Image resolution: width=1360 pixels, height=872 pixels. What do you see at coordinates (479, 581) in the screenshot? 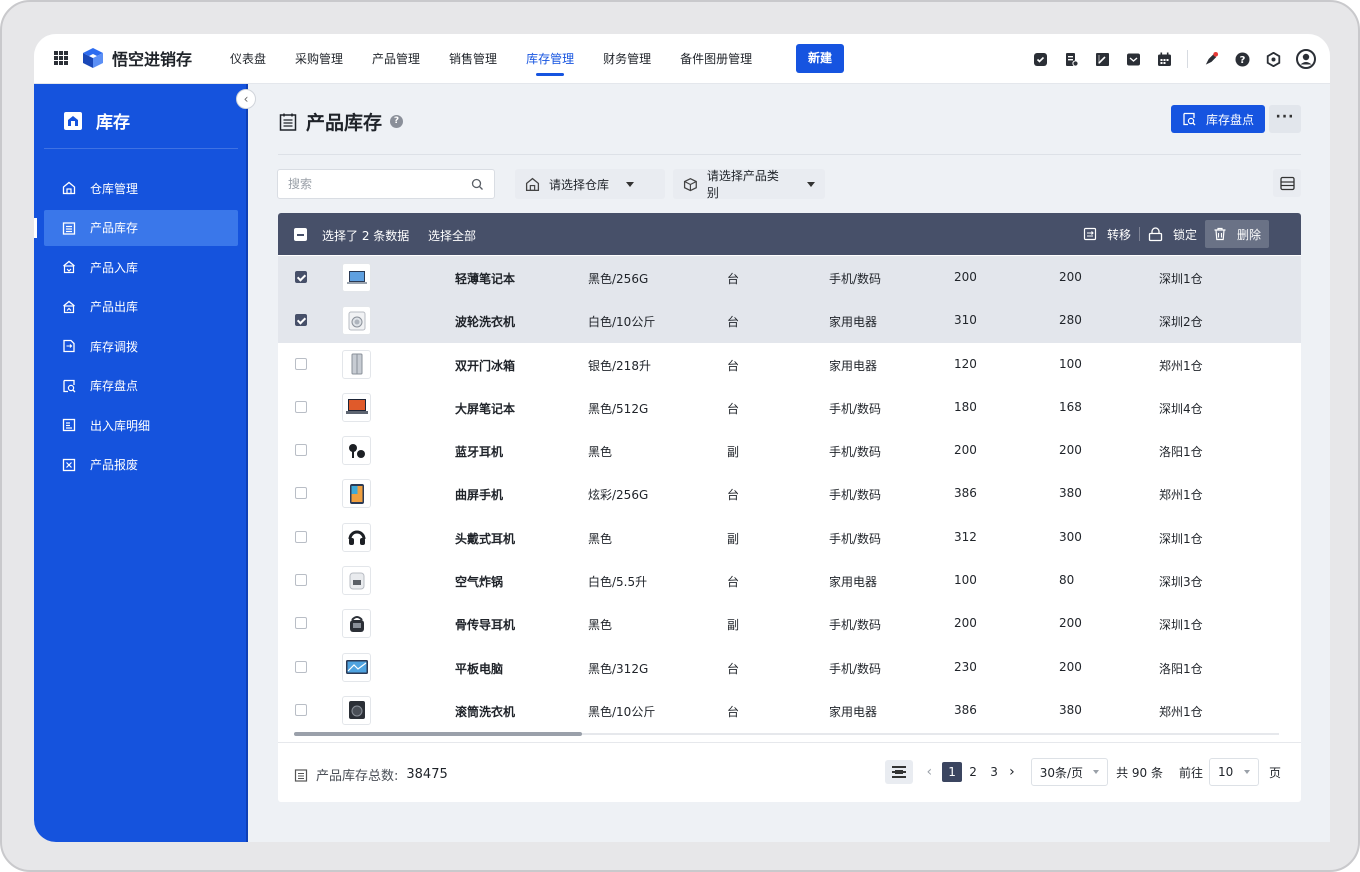
I see `product-name: 空气炸锅` at bounding box center [479, 581].